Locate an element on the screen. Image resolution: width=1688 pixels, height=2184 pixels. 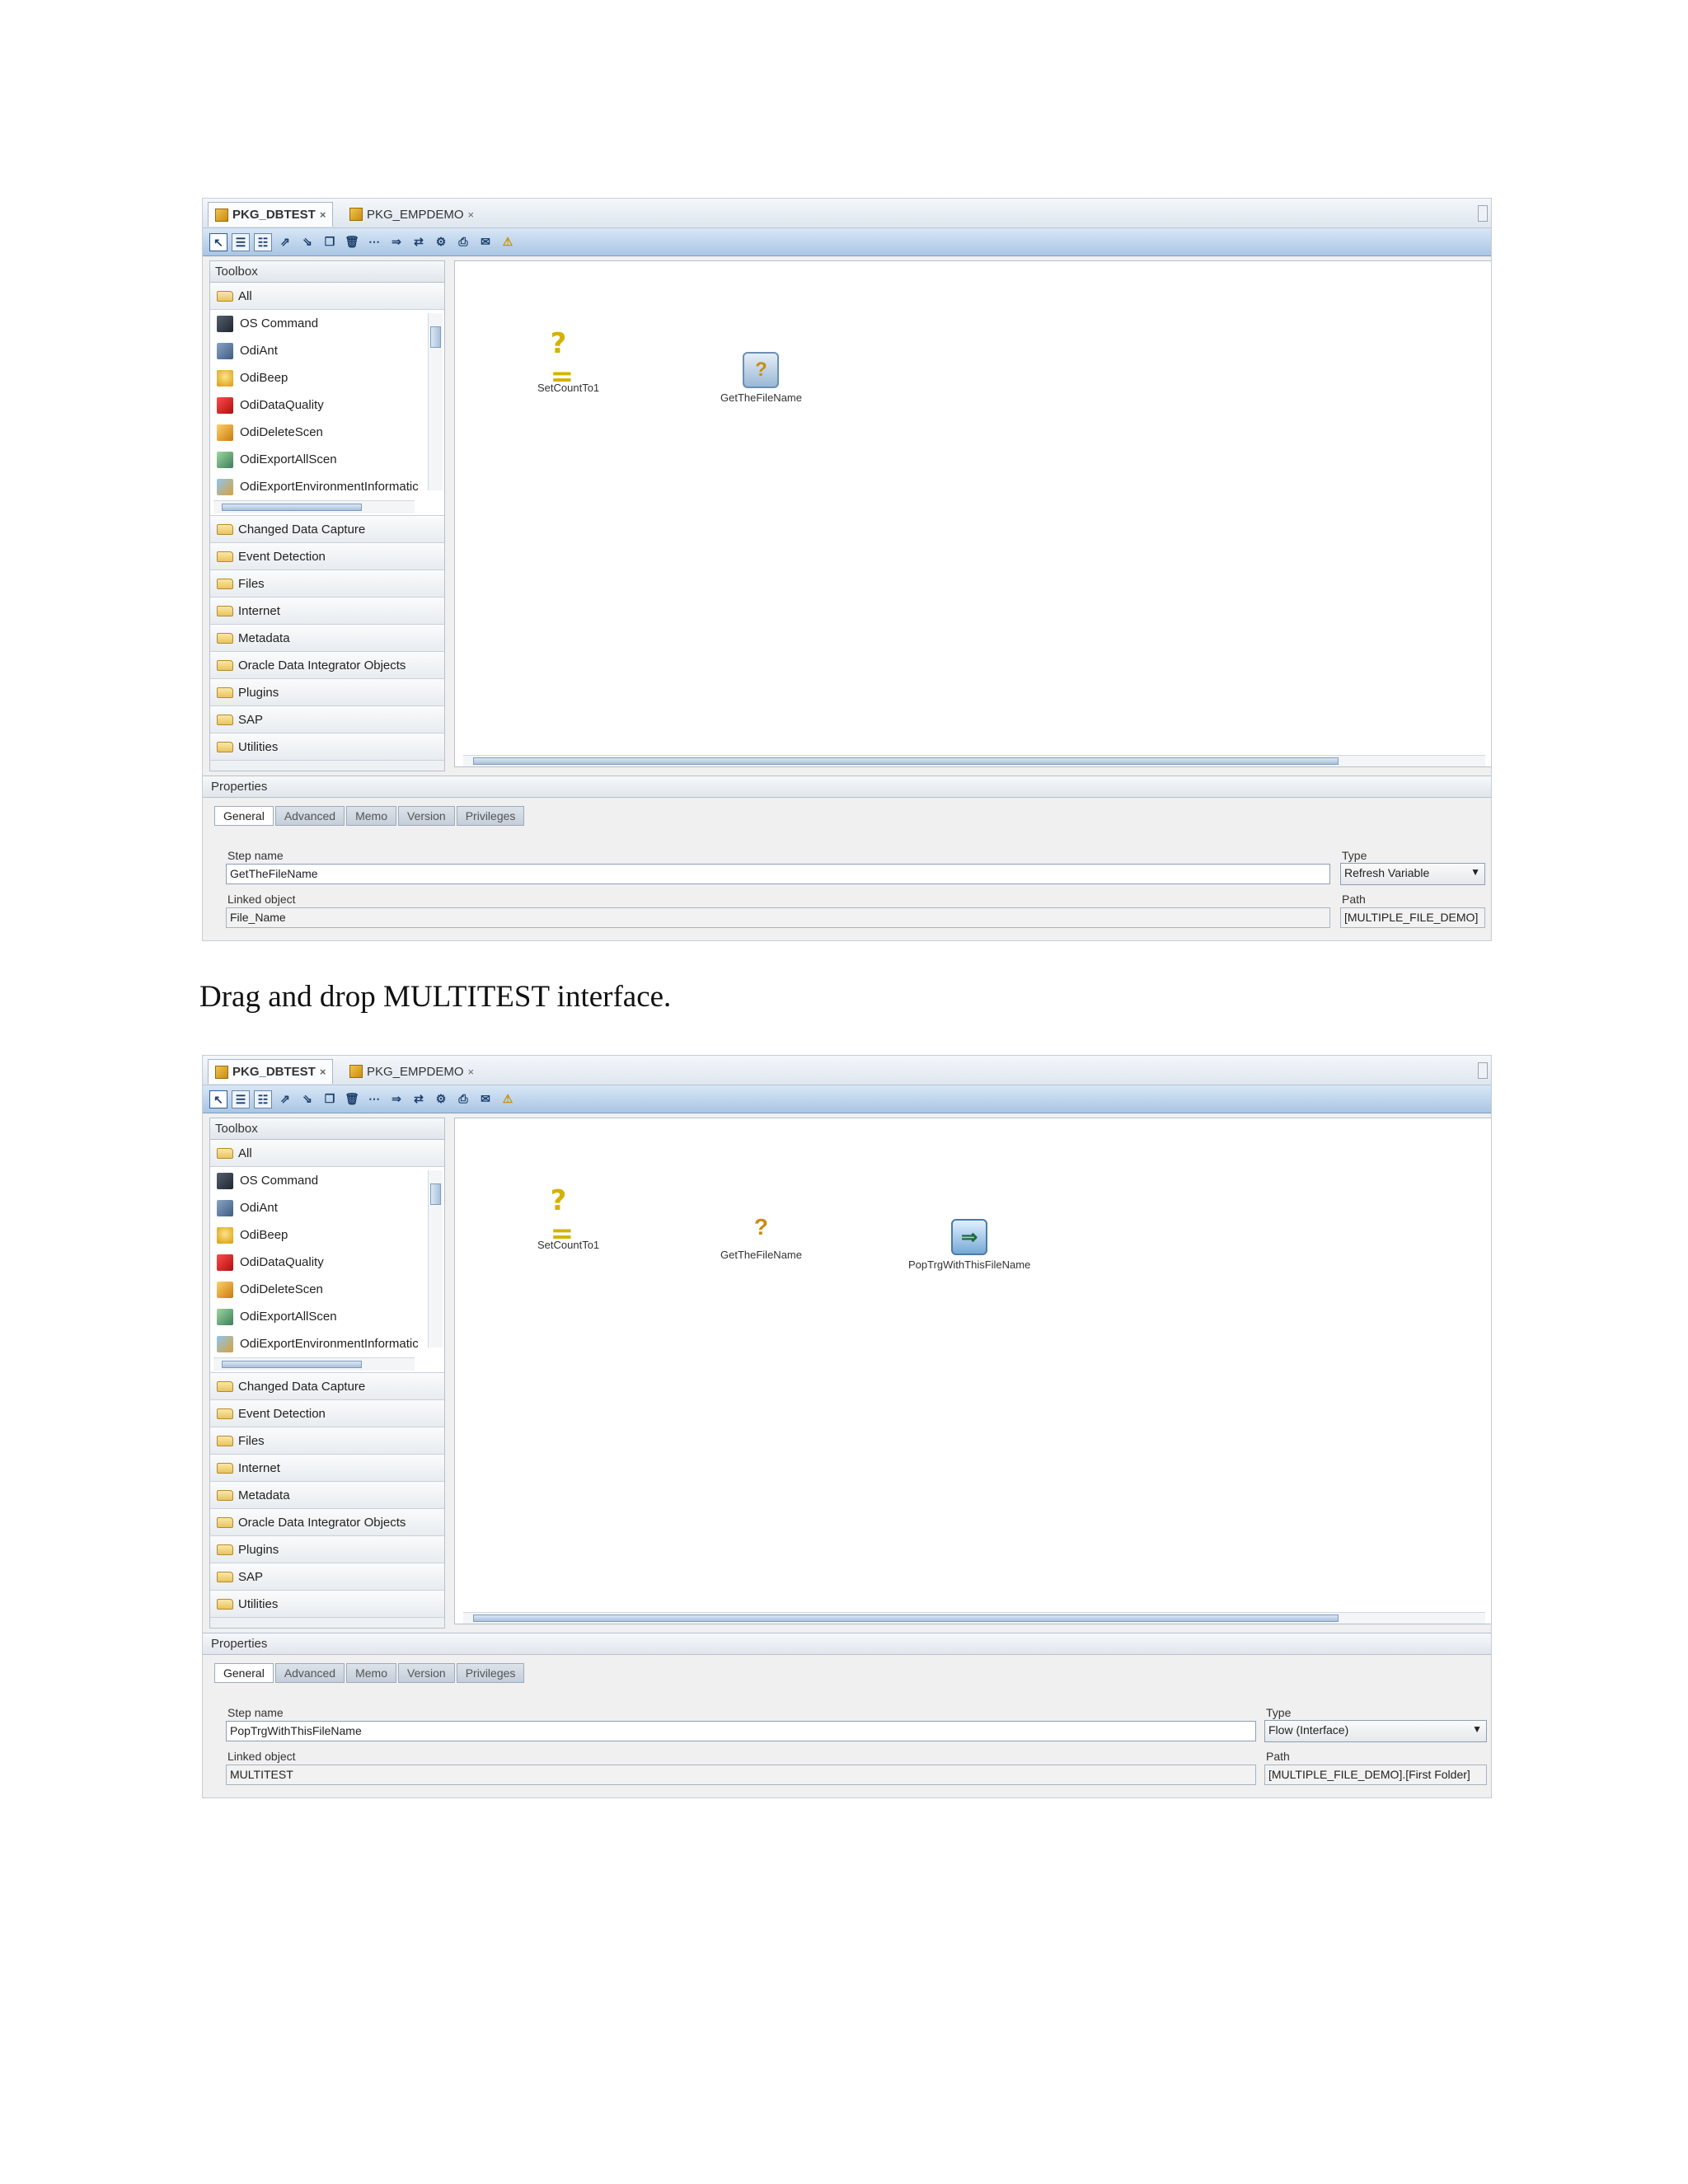
toolbox-group-event-detection: Event Detection is located at coordinates (327, 556).